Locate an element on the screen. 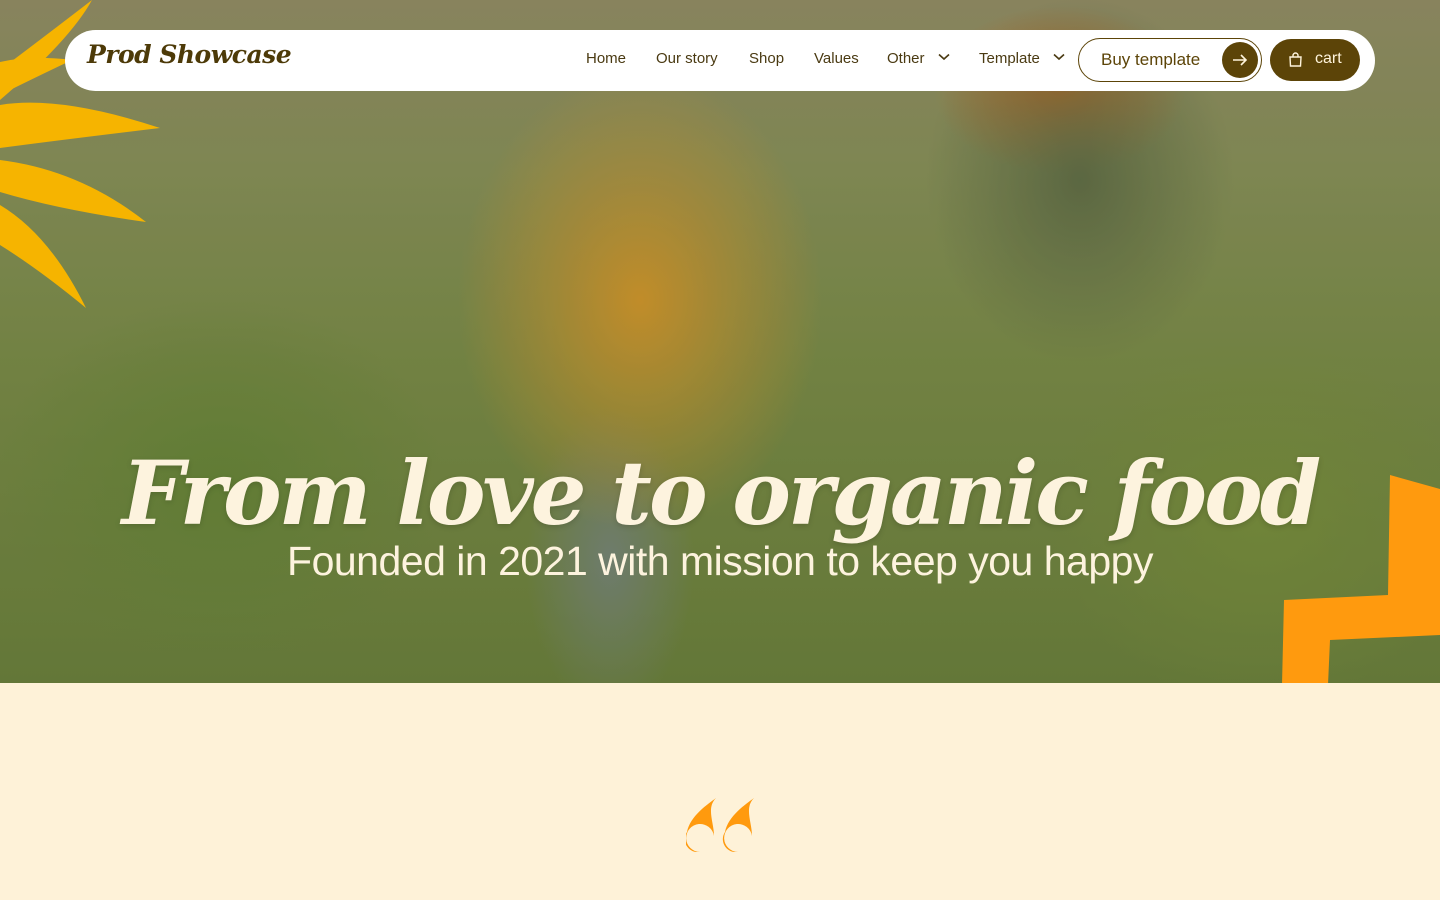 Image resolution: width=1440 pixels, height=900 pixels. nav-link-values: Values is located at coordinates (836, 58).